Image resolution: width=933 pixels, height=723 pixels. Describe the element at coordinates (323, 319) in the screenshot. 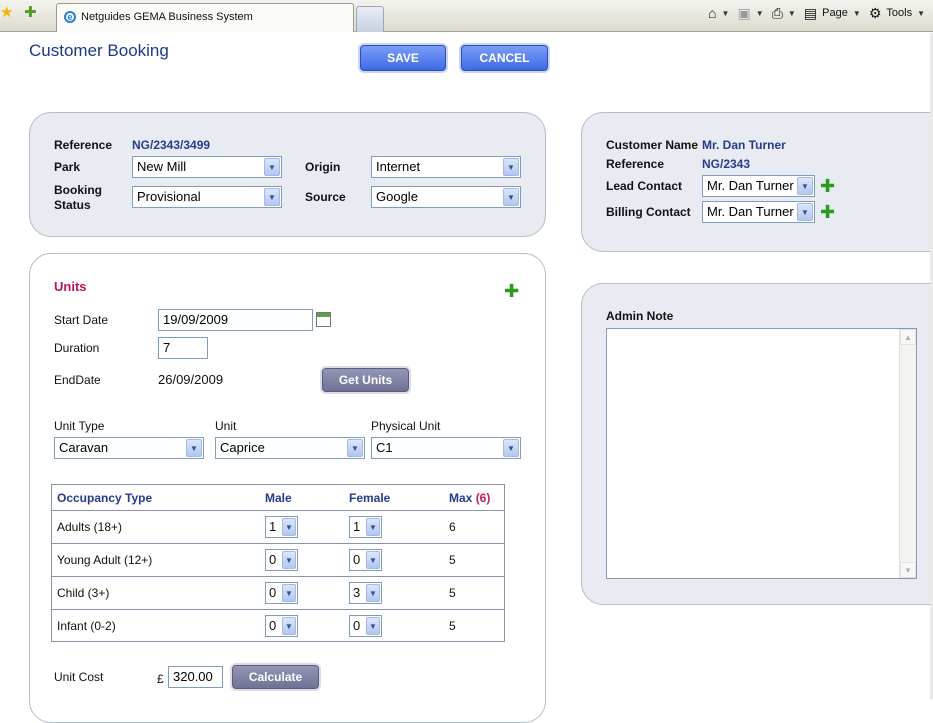

I see `calendar-icon` at that location.